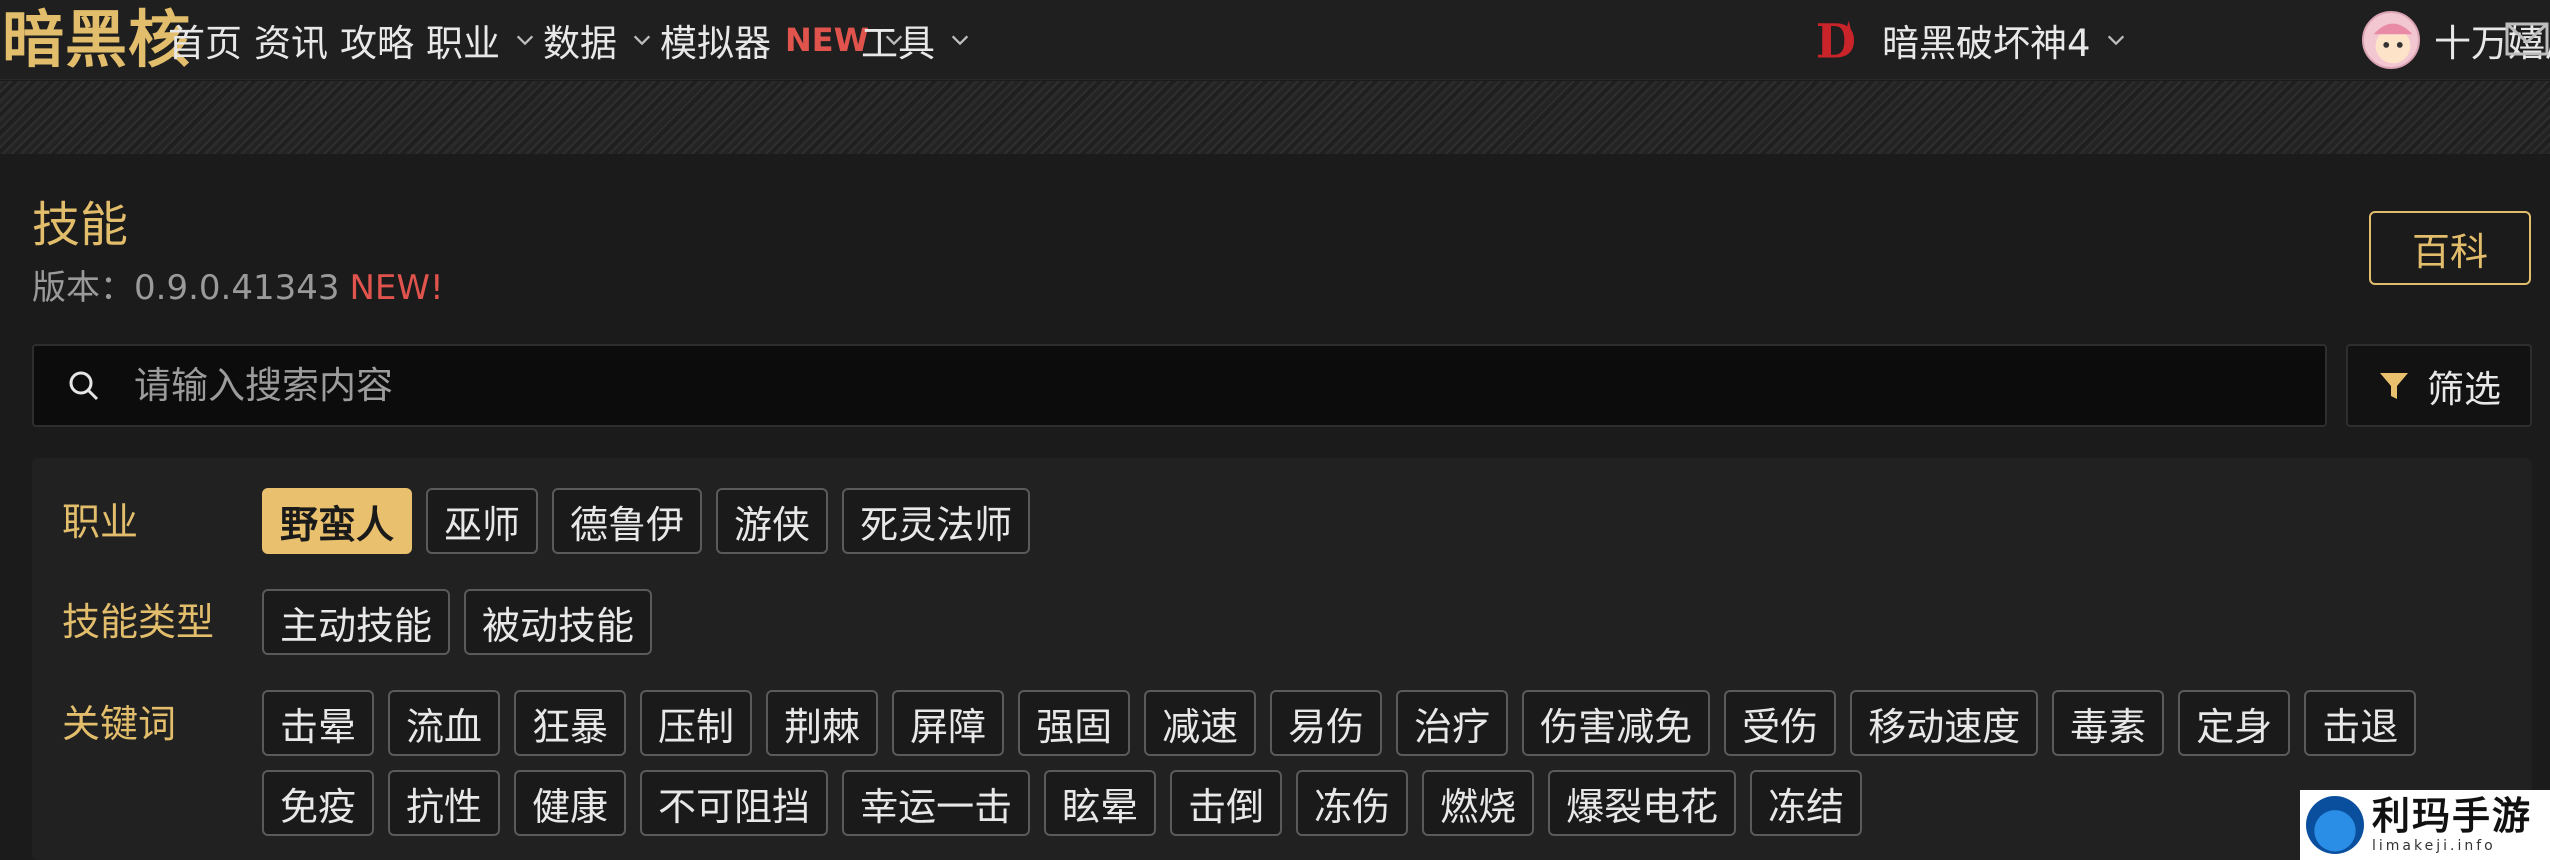 The height and width of the screenshot is (860, 2550). Describe the element at coordinates (1478, 803) in the screenshot. I see `keyword-chip: 燃烧` at that location.